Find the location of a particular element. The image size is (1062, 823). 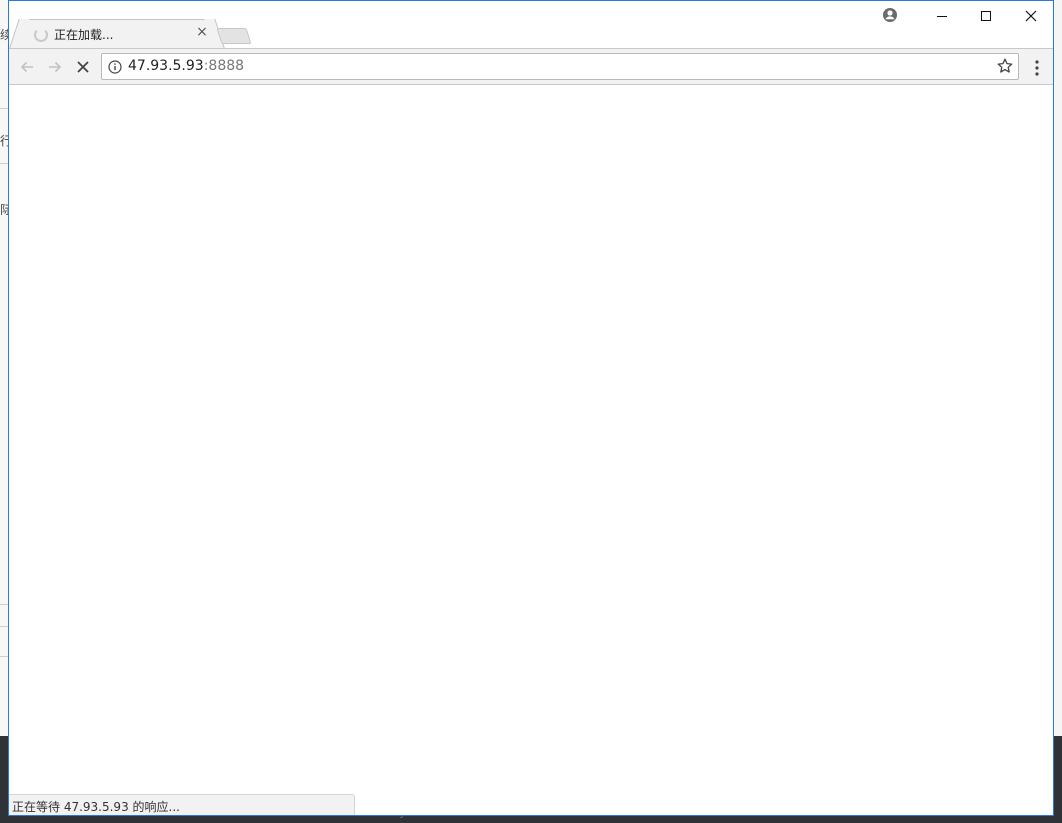

maximize-button is located at coordinates (986, 16).